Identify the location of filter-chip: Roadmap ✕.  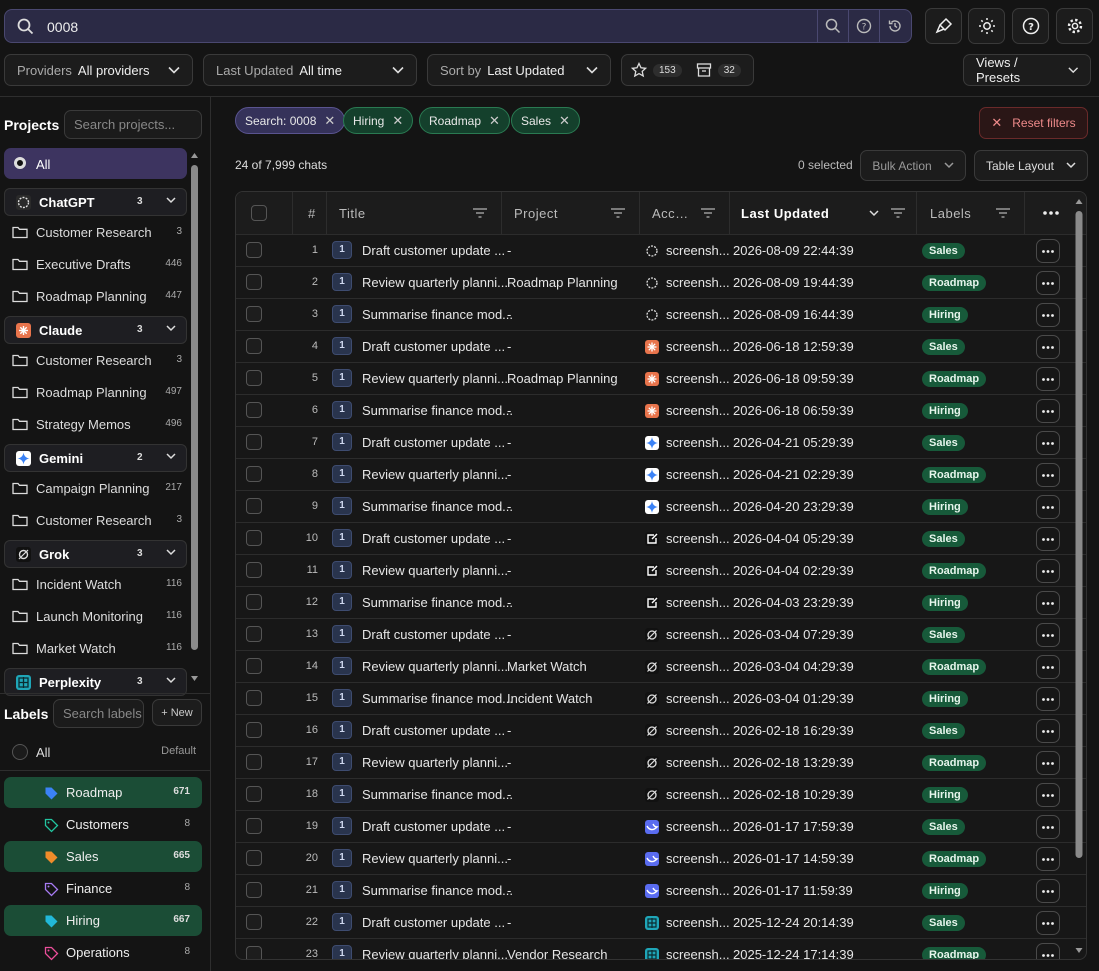
(464, 120).